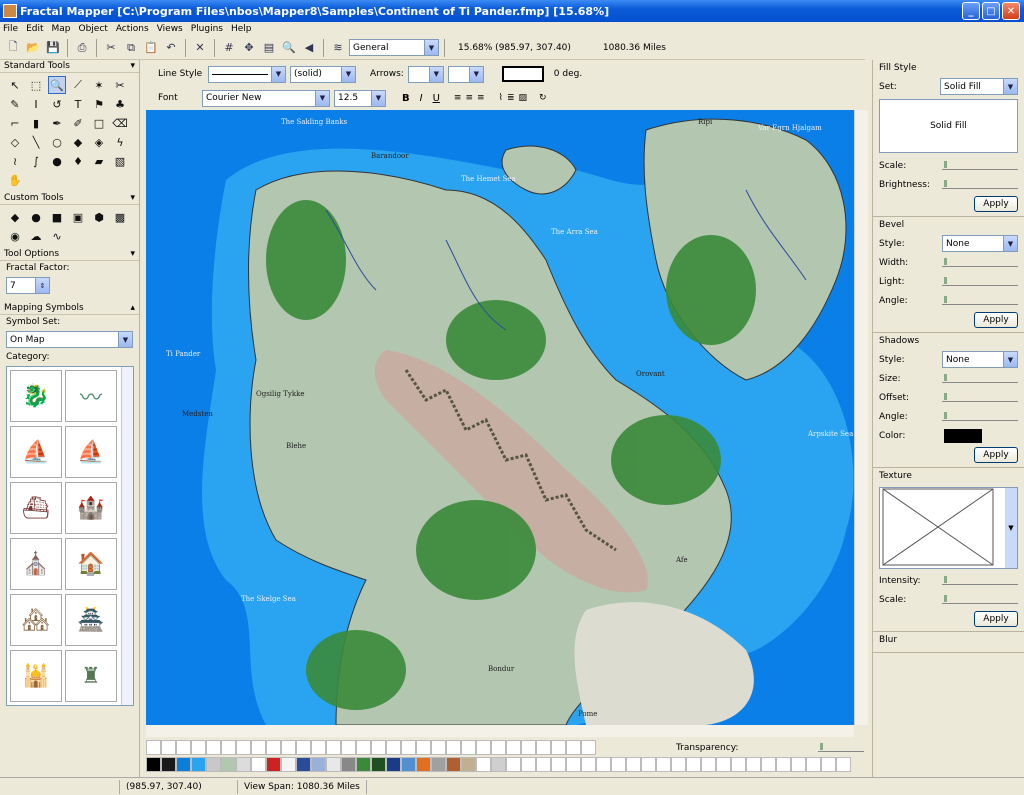 The image size is (1024, 795). What do you see at coordinates (1011, 528) in the screenshot?
I see `chevron-down-icon: ▼` at bounding box center [1011, 528].